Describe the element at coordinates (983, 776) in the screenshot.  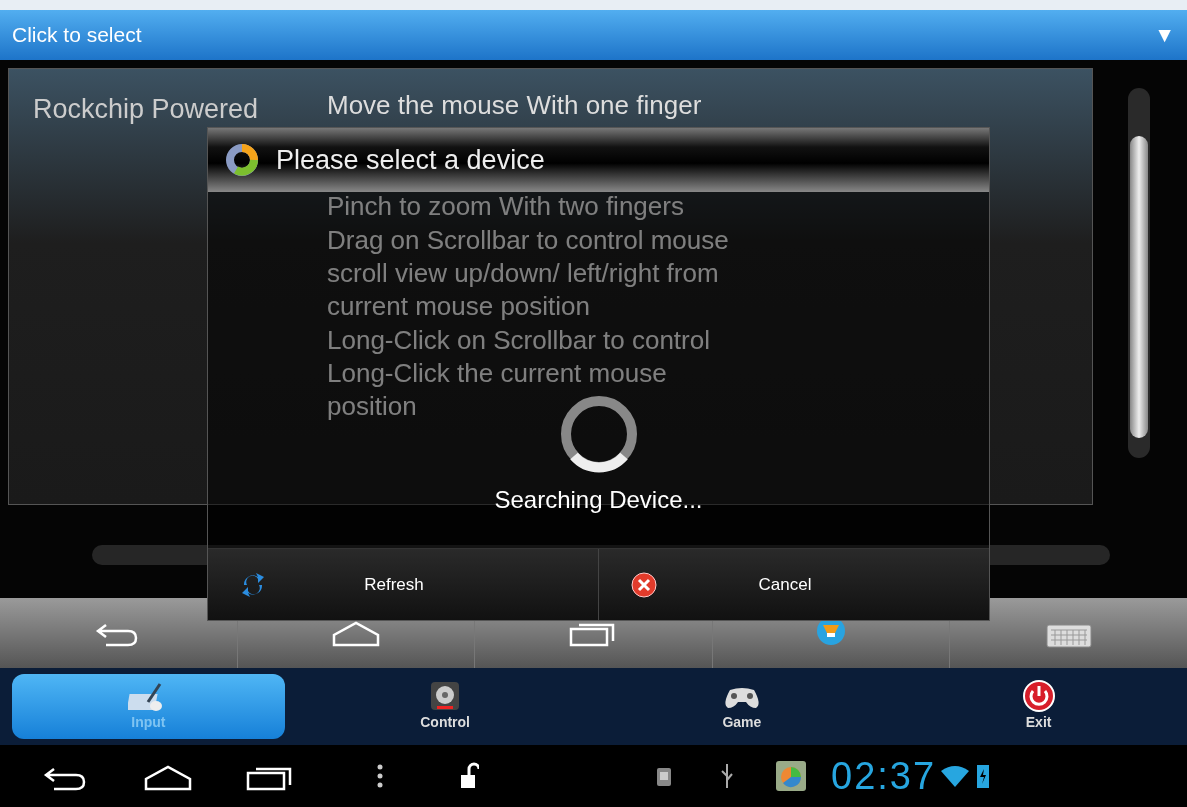
I see `battery-icon` at that location.